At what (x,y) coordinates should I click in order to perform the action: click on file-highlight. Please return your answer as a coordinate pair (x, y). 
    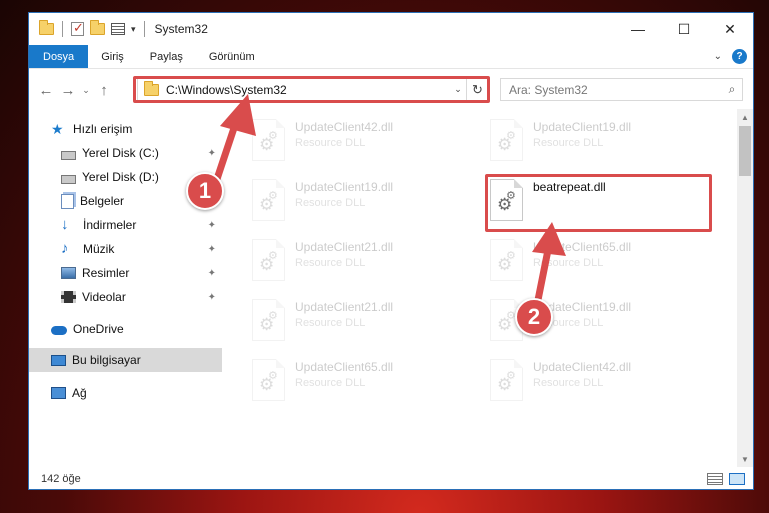
    Looking at the image, I should click on (598, 203).